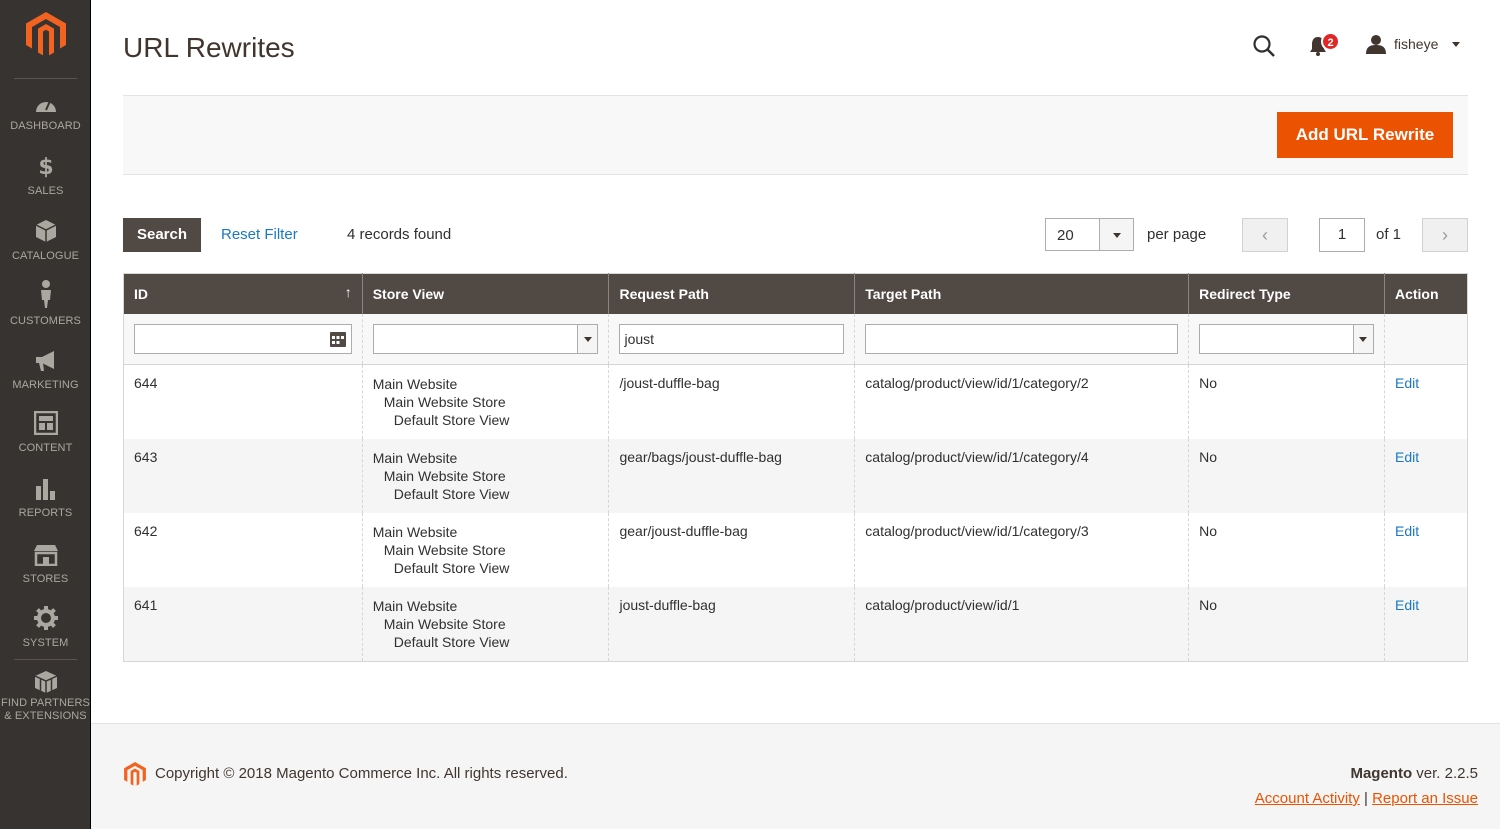  I want to click on per-page-select: 20, so click(1089, 234).